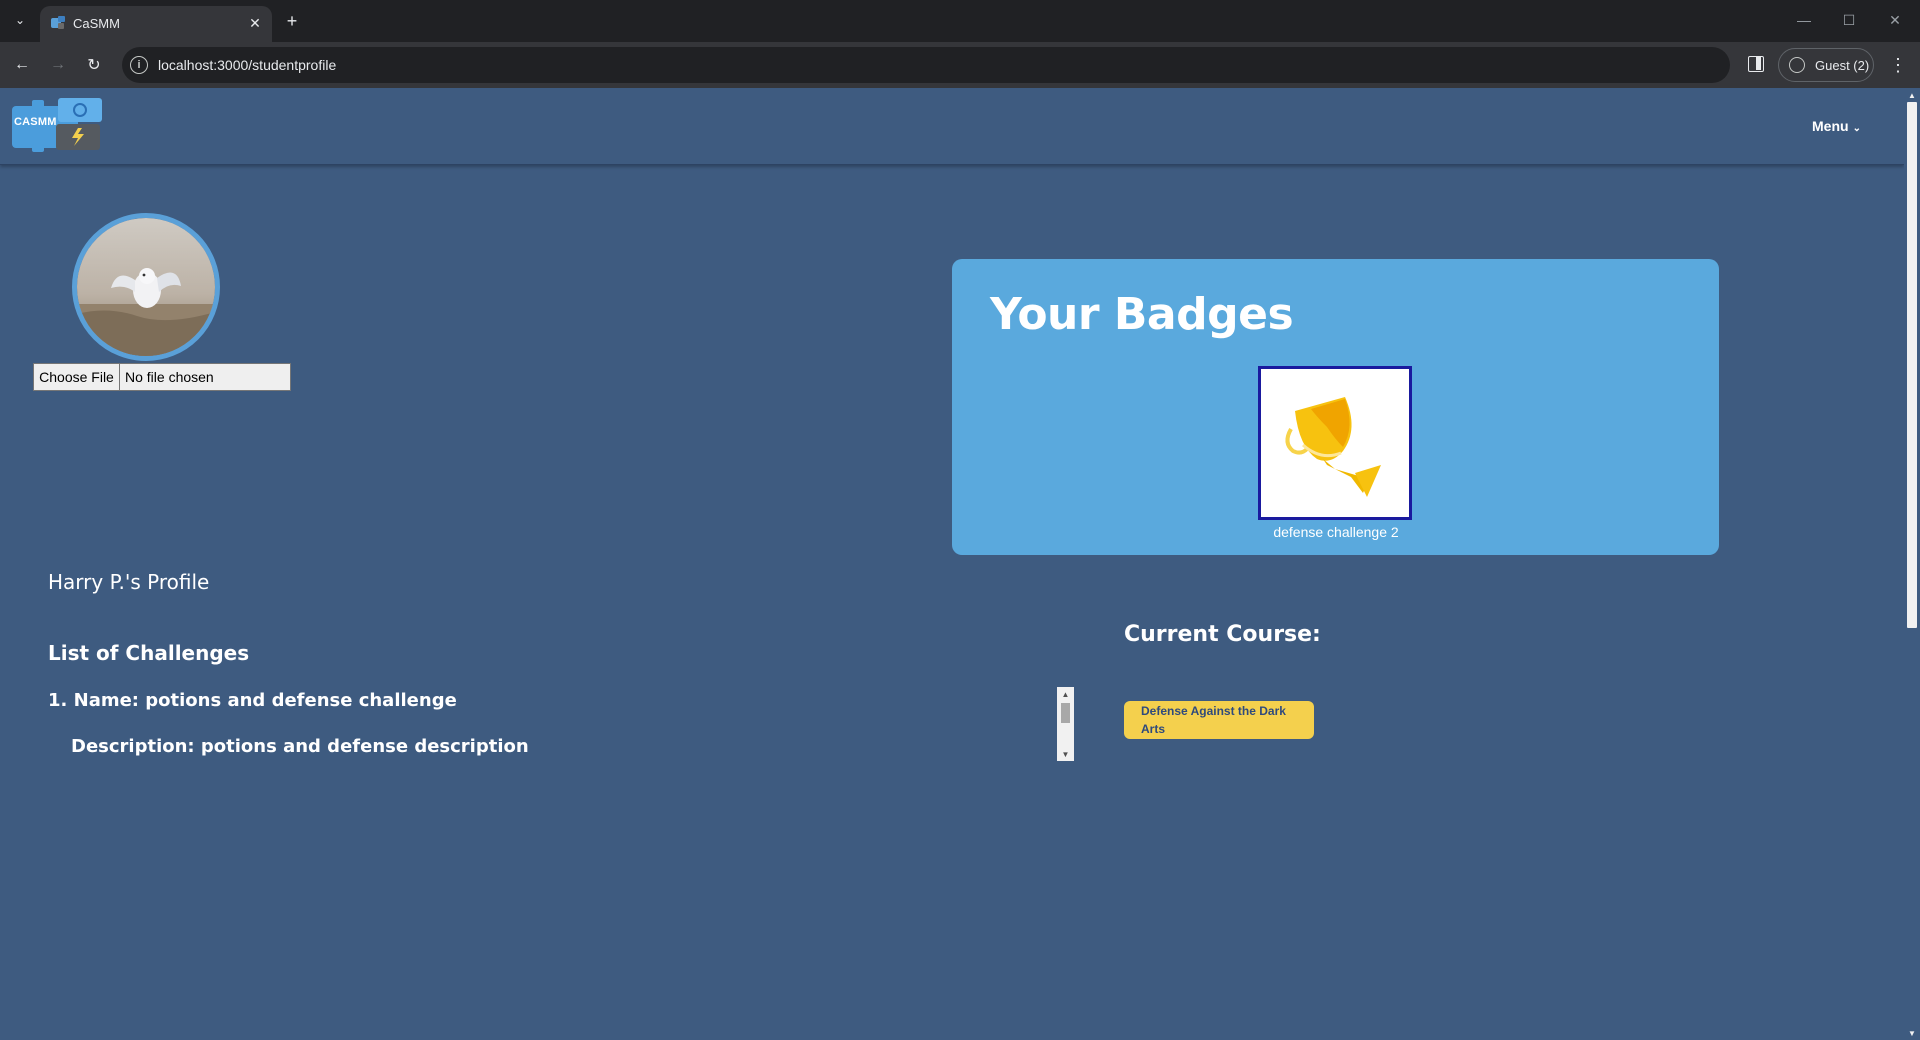  I want to click on url-text: localhost:3000/studentprofile, so click(247, 65).